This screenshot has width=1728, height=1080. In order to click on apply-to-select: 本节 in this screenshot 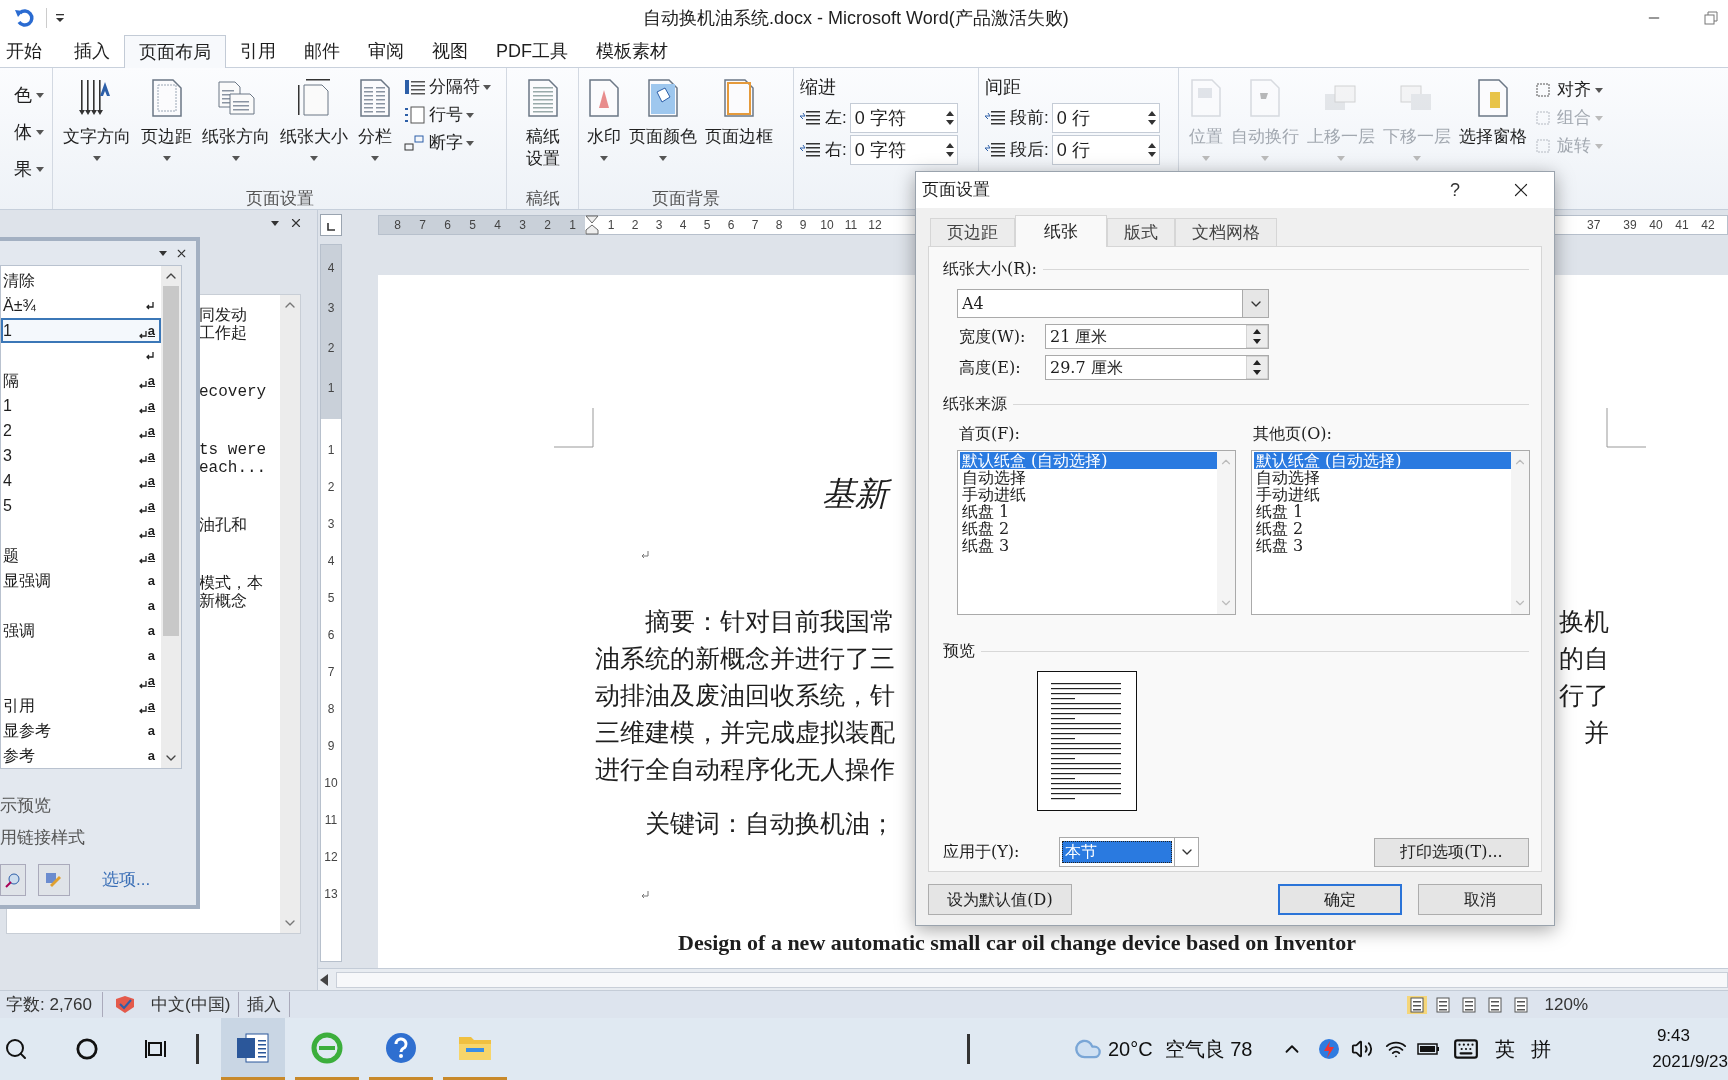, I will do `click(1129, 852)`.